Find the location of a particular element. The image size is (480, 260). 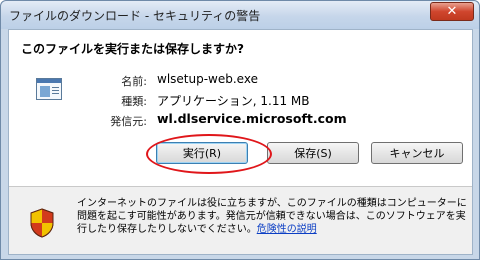

security-shield-icon is located at coordinates (42, 223).